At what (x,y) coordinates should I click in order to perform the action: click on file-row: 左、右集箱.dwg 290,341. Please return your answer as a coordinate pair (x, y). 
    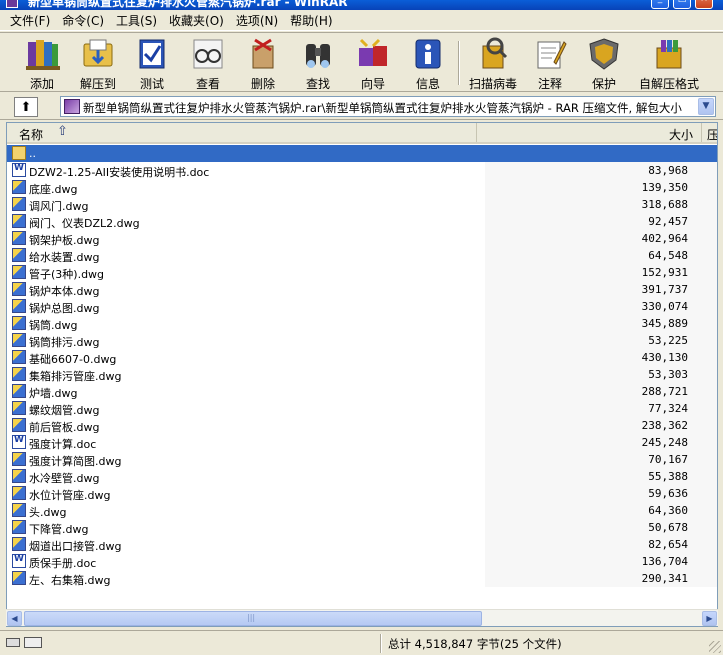
    Looking at the image, I should click on (362, 578).